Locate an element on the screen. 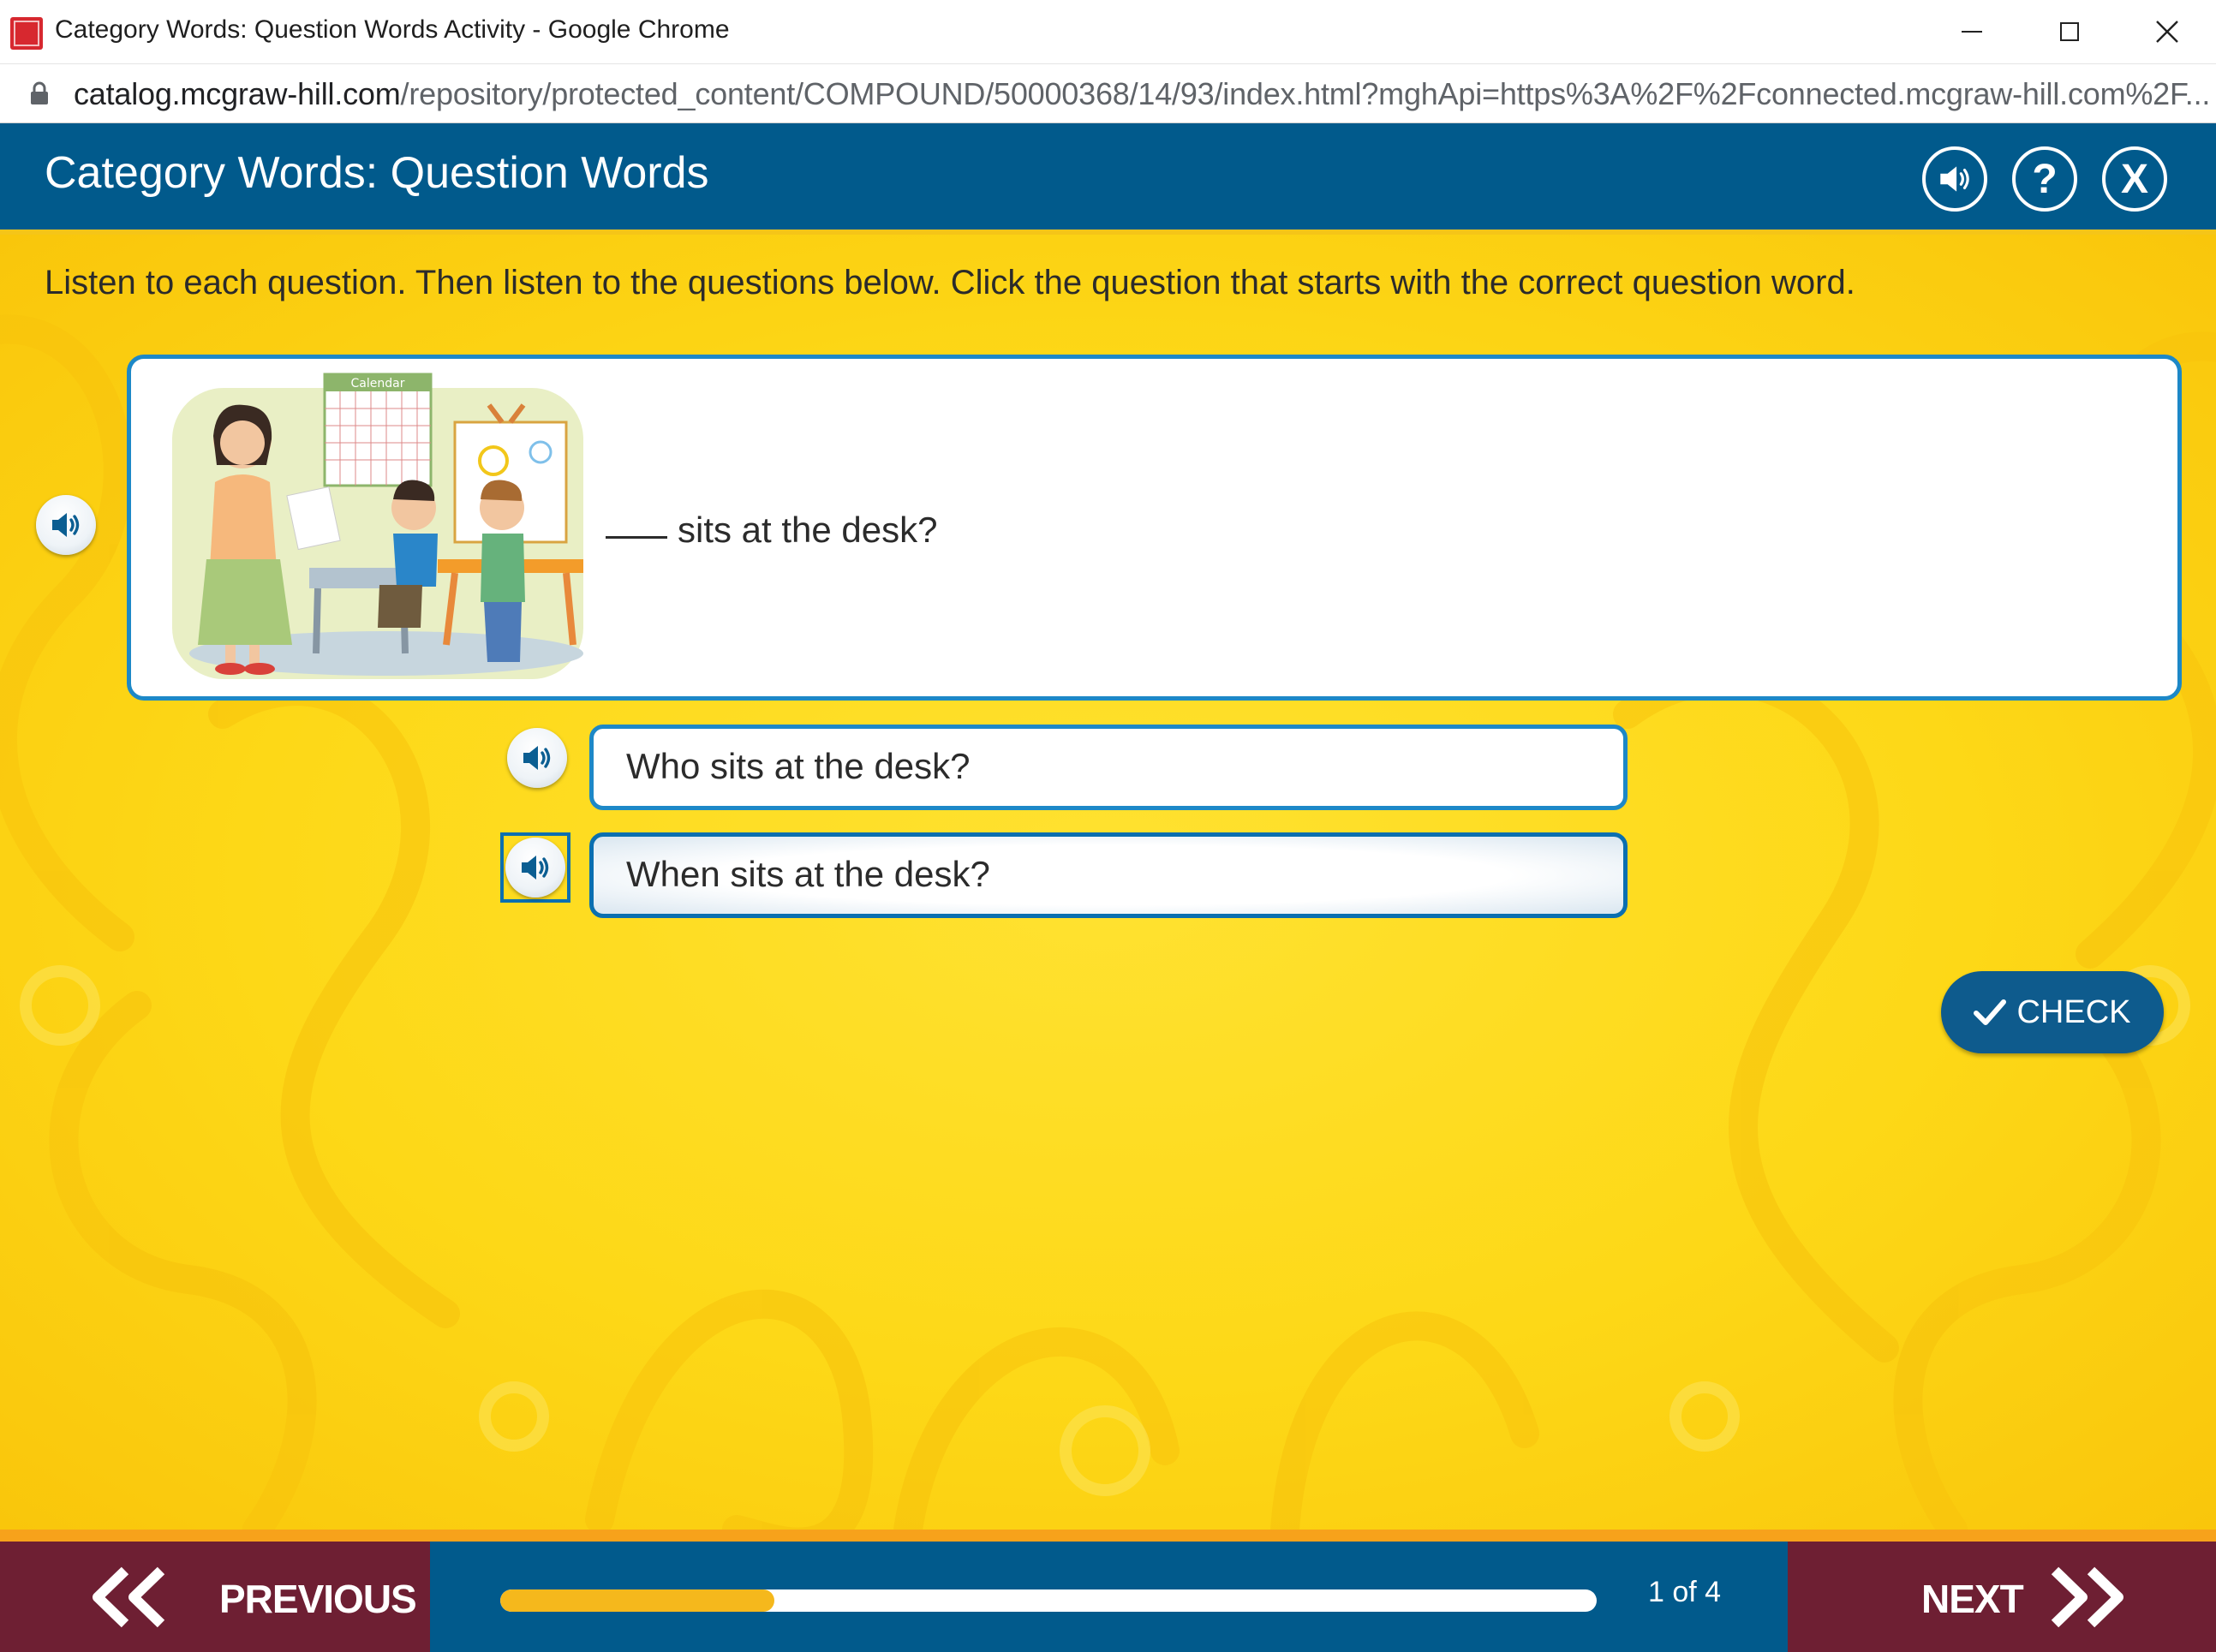  progress-text: 1 of 4 is located at coordinates (1685, 1592).